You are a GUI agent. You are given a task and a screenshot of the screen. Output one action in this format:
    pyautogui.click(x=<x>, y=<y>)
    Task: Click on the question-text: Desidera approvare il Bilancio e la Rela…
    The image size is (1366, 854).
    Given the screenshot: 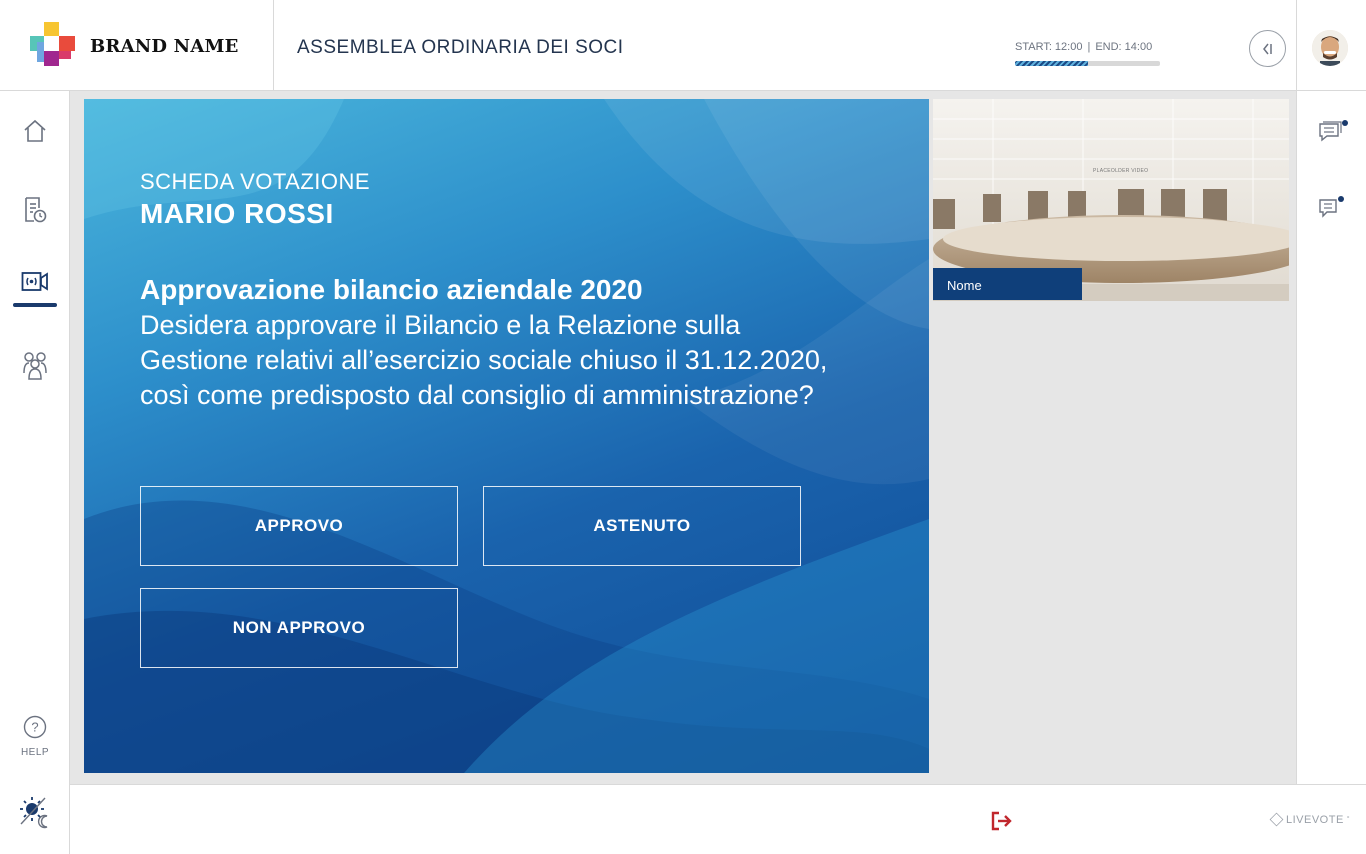 What is the action you would take?
    pyautogui.click(x=484, y=360)
    